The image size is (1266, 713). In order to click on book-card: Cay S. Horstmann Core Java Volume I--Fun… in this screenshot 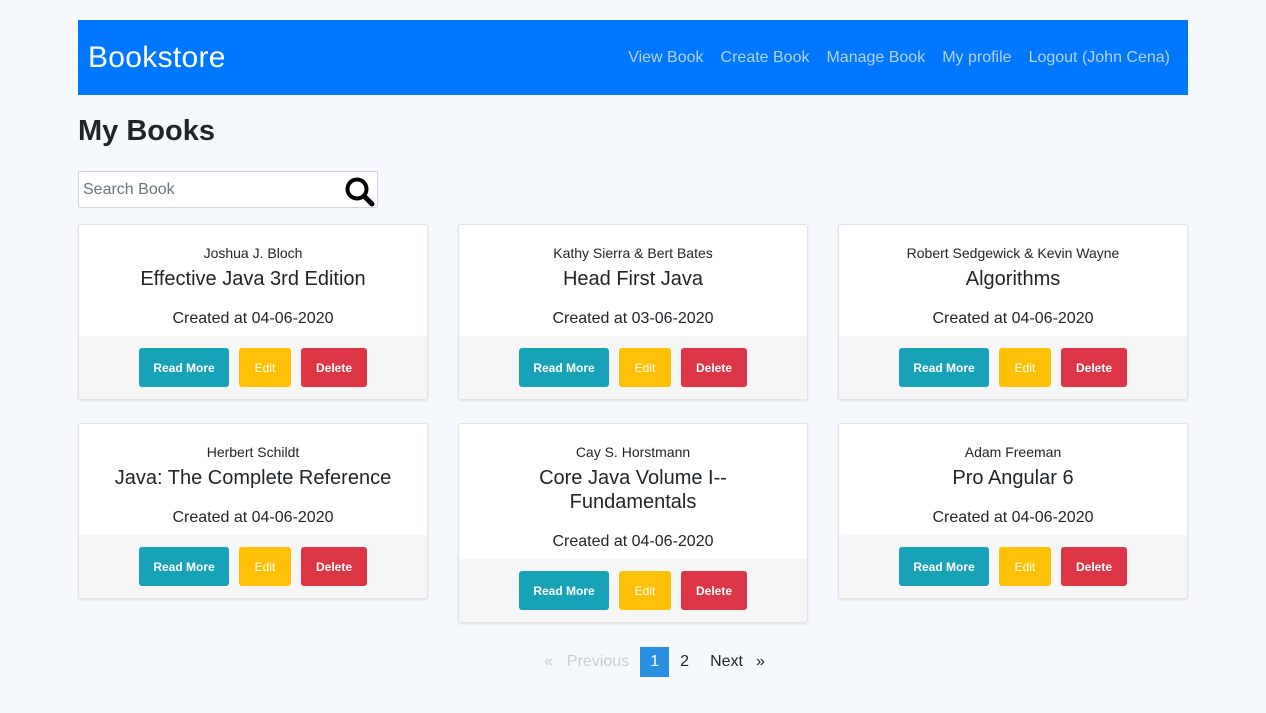, I will do `click(633, 523)`.